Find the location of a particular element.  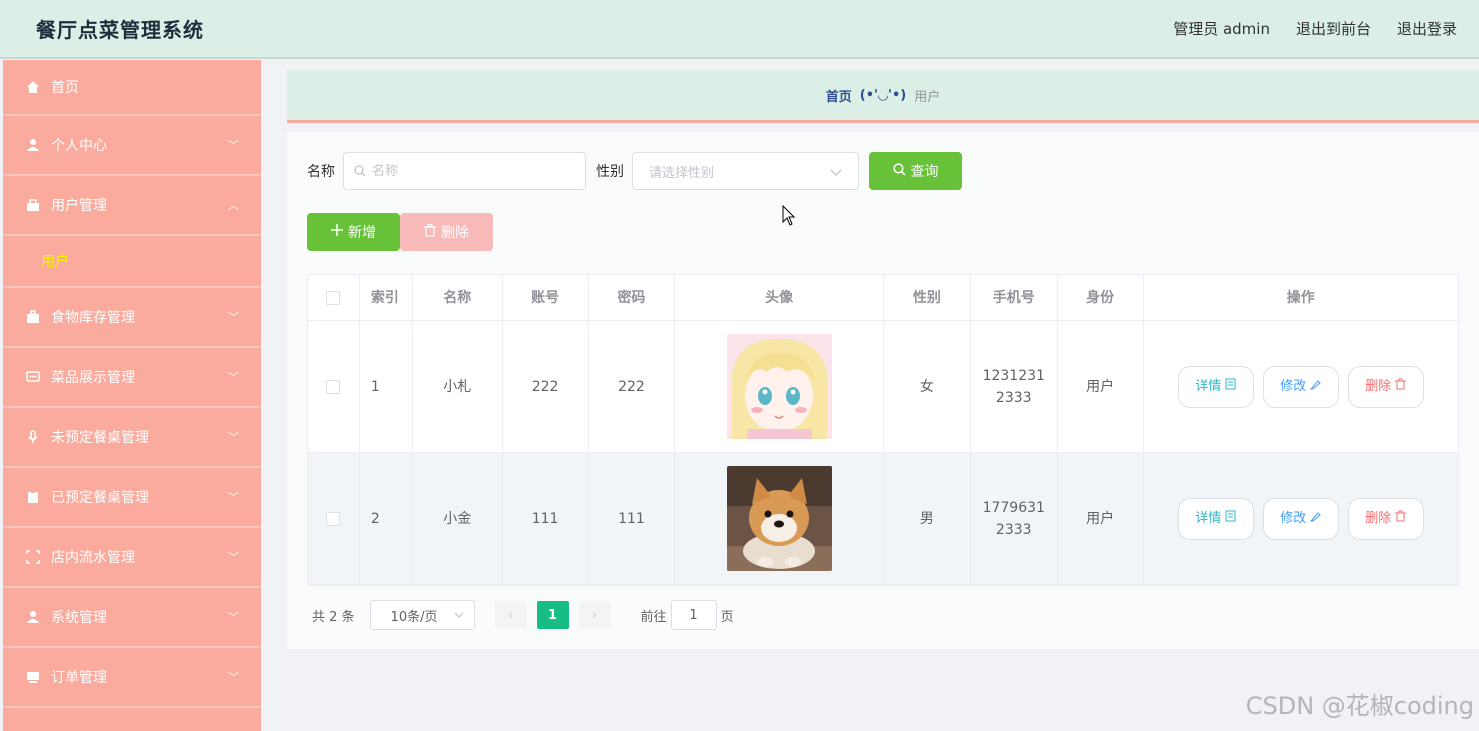

row-index: 2 is located at coordinates (386, 518).